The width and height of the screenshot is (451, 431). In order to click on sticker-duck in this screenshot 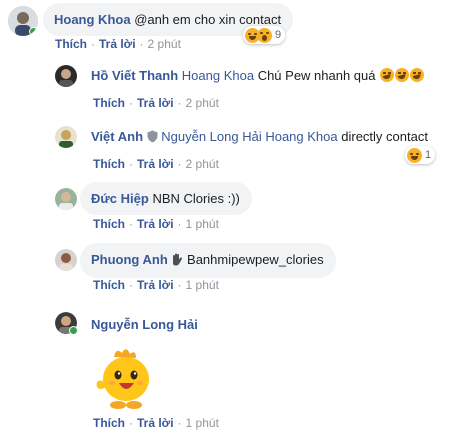, I will do `click(125, 379)`.